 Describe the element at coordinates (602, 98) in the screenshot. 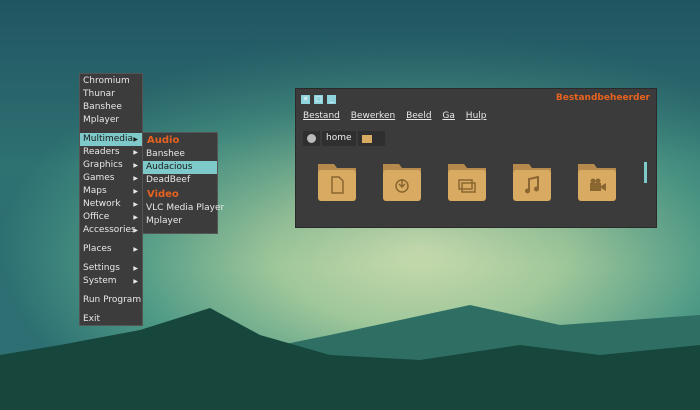

I see `window-title: Bestandbeheerder` at that location.